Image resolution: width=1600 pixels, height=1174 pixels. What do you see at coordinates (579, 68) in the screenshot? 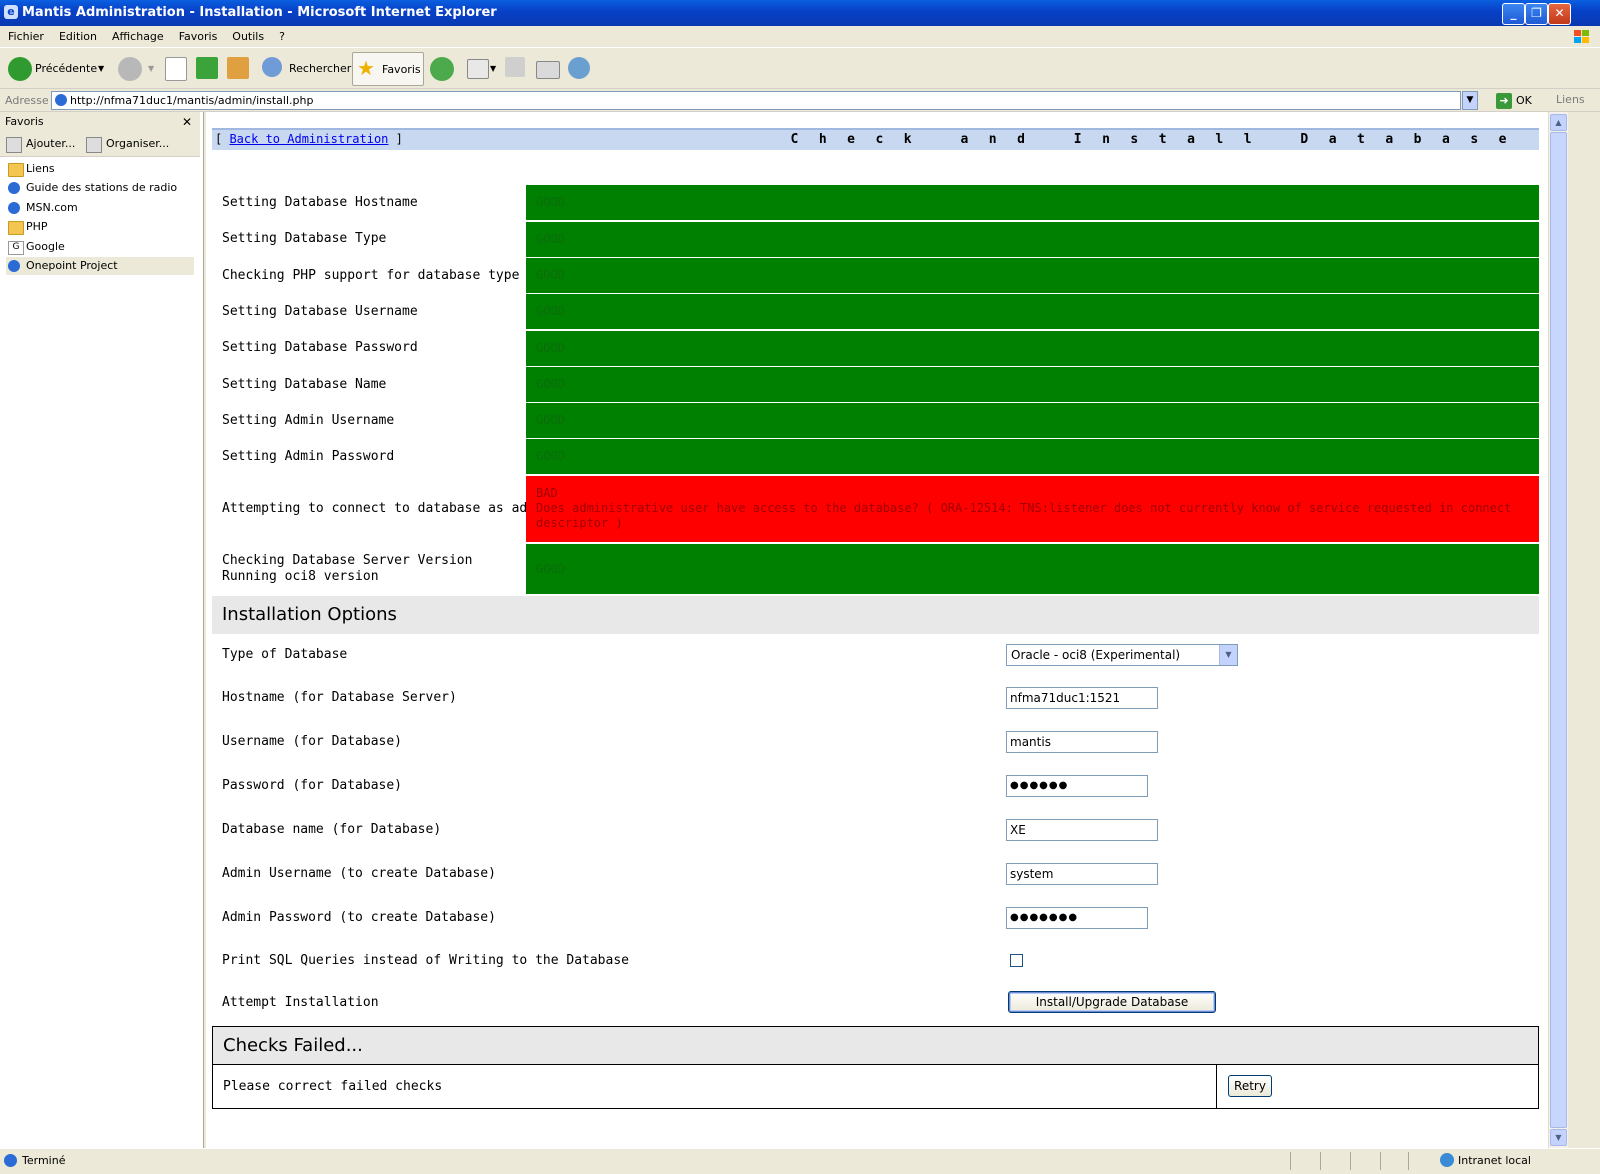
I see `messenger-icon` at bounding box center [579, 68].